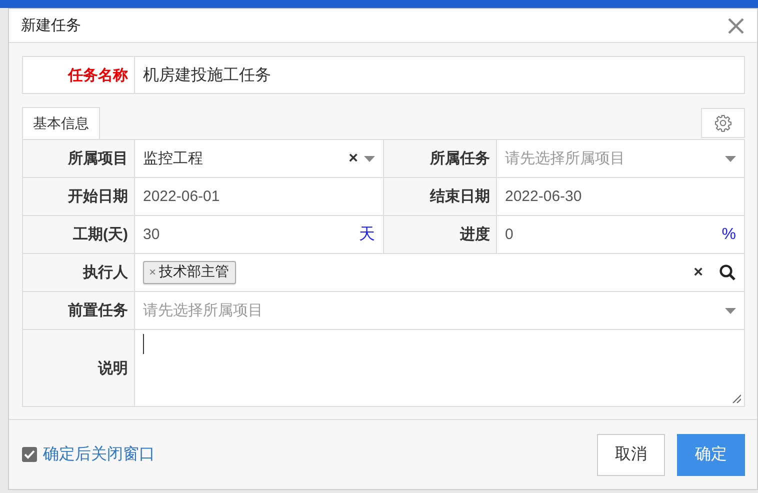 This screenshot has width=758, height=493. Describe the element at coordinates (79, 197) in the screenshot. I see `field-label: 开始日期` at that location.